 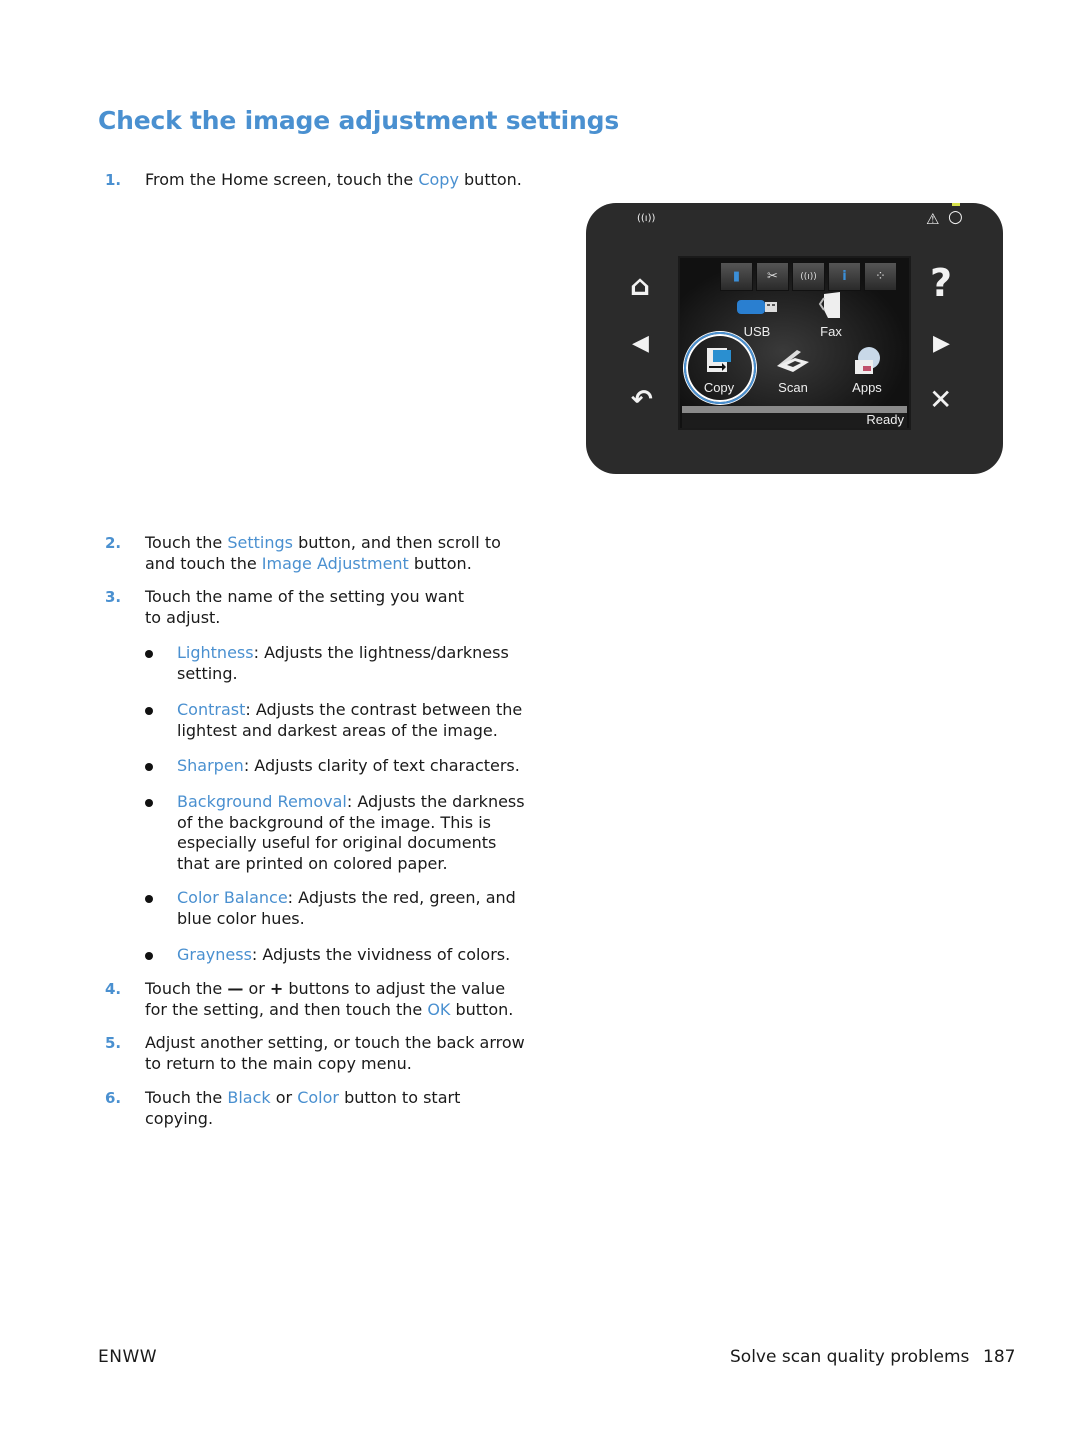 What do you see at coordinates (113, 989) in the screenshot?
I see `step-number: 4.` at bounding box center [113, 989].